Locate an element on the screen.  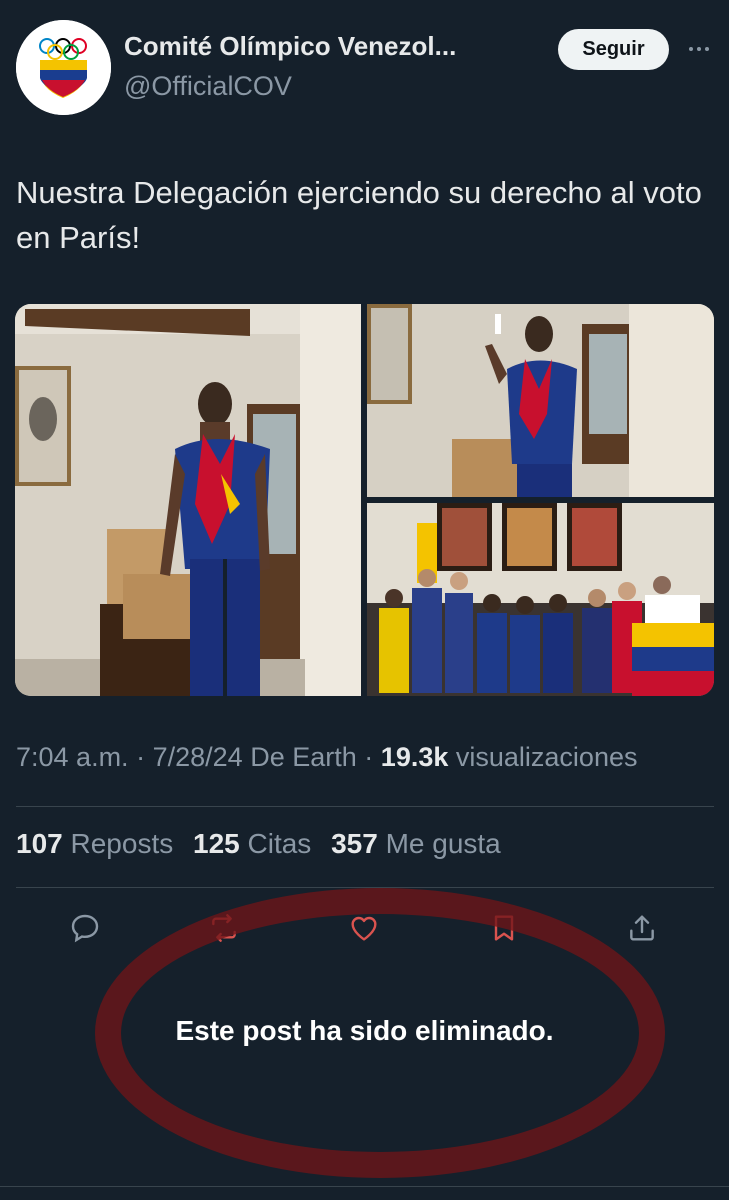
quotes-stat: 125 Citas is located at coordinates (252, 843).